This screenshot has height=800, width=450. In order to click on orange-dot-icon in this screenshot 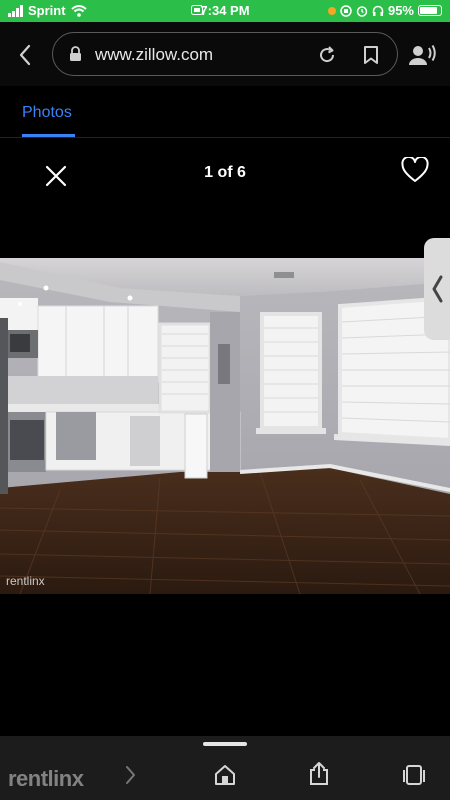, I will do `click(331, 10)`.